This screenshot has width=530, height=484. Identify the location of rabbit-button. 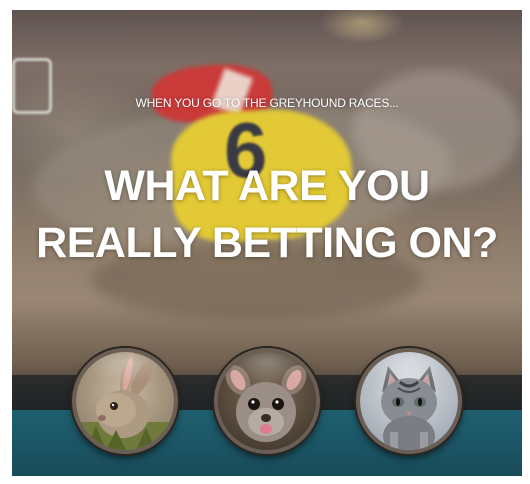
(125, 401).